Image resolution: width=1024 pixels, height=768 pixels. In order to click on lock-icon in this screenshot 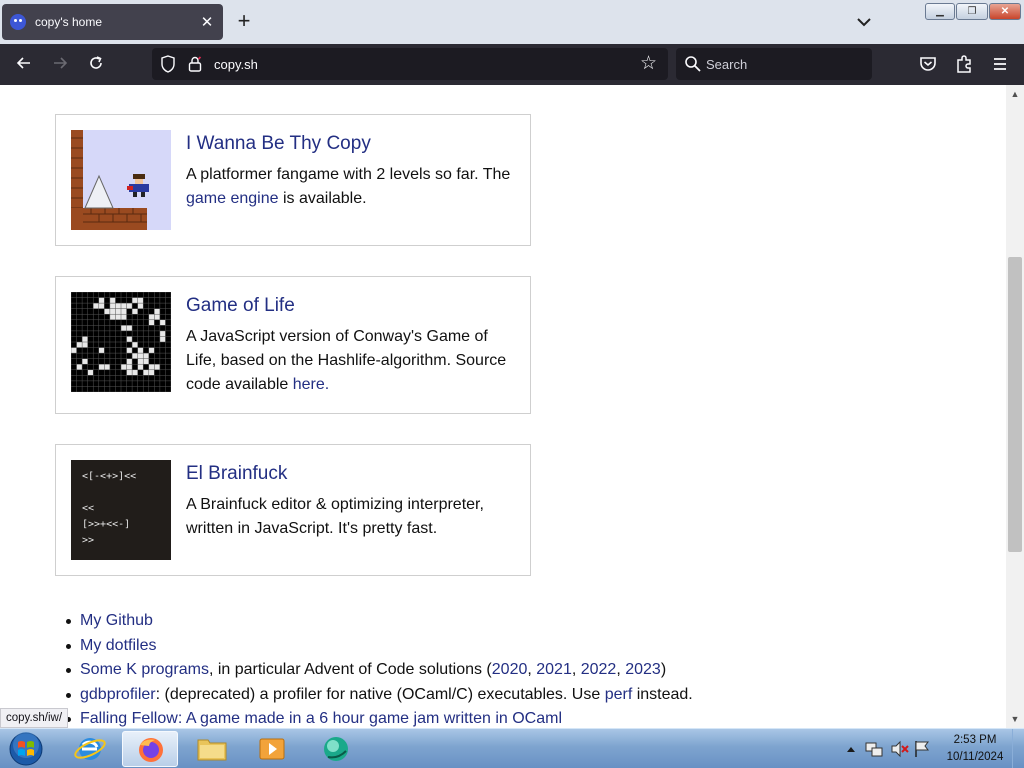, I will do `click(195, 64)`.